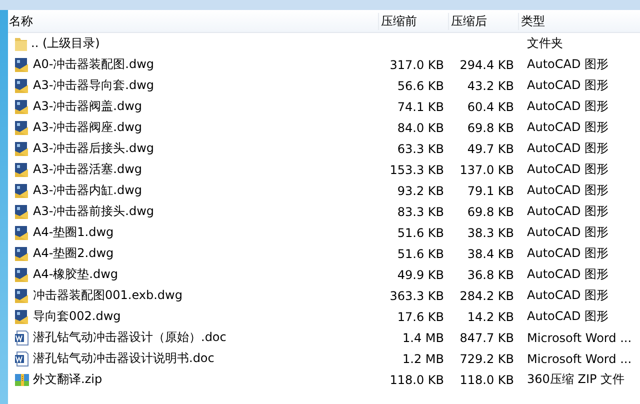  What do you see at coordinates (75, 274) in the screenshot?
I see `file-name: A4-橡胶垫.dwg` at bounding box center [75, 274].